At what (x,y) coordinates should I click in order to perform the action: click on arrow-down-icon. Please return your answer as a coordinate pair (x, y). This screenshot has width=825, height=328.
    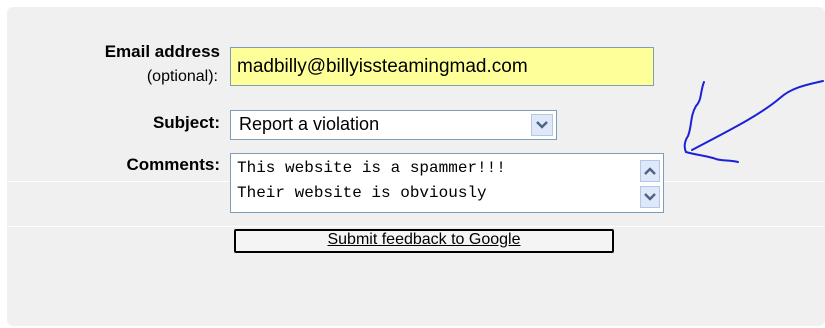
    Looking at the image, I should click on (650, 197).